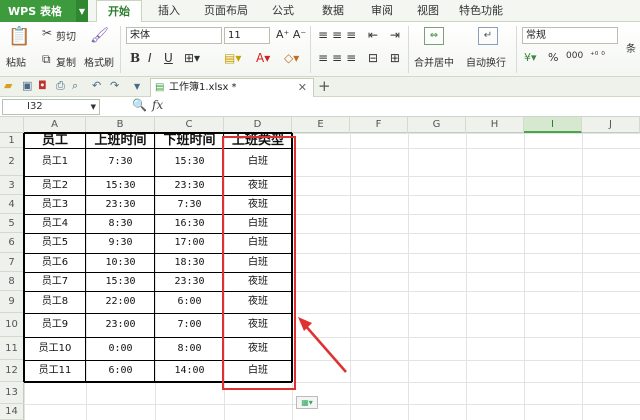  I want to click on table-cell: 8:30, so click(120, 223).